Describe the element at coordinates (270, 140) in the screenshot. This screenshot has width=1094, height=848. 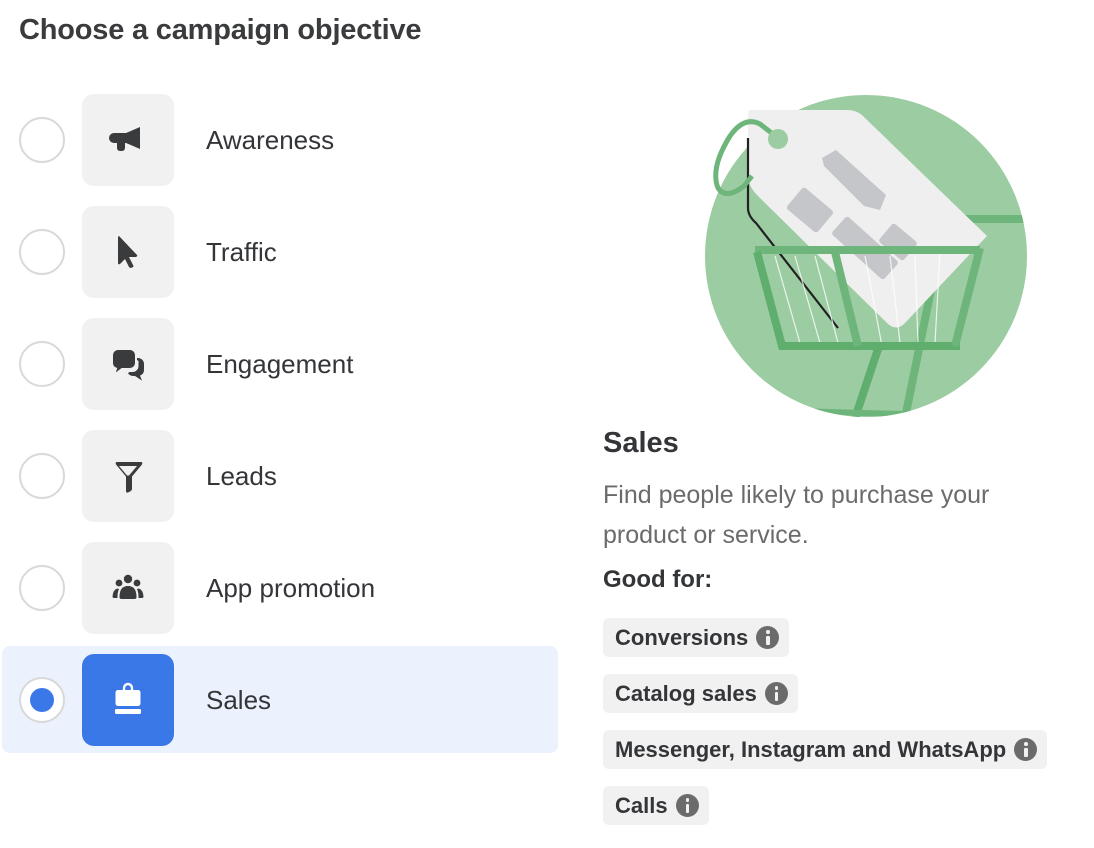
I see `objective-label: Awareness` at that location.